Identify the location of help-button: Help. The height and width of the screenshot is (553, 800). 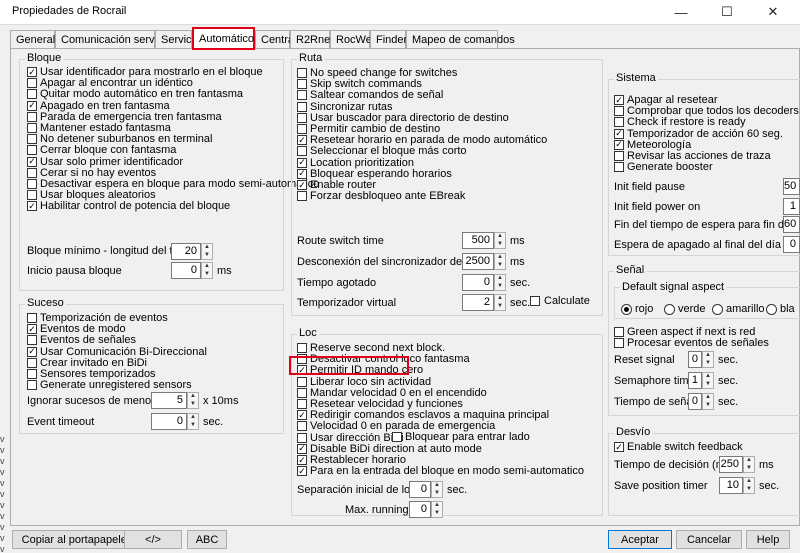
(768, 539).